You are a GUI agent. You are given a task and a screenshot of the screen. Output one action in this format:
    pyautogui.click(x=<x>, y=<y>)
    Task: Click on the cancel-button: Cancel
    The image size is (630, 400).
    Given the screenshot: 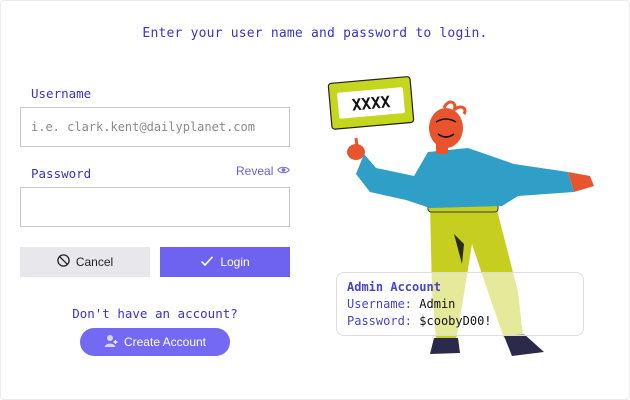 What is the action you would take?
    pyautogui.click(x=85, y=262)
    